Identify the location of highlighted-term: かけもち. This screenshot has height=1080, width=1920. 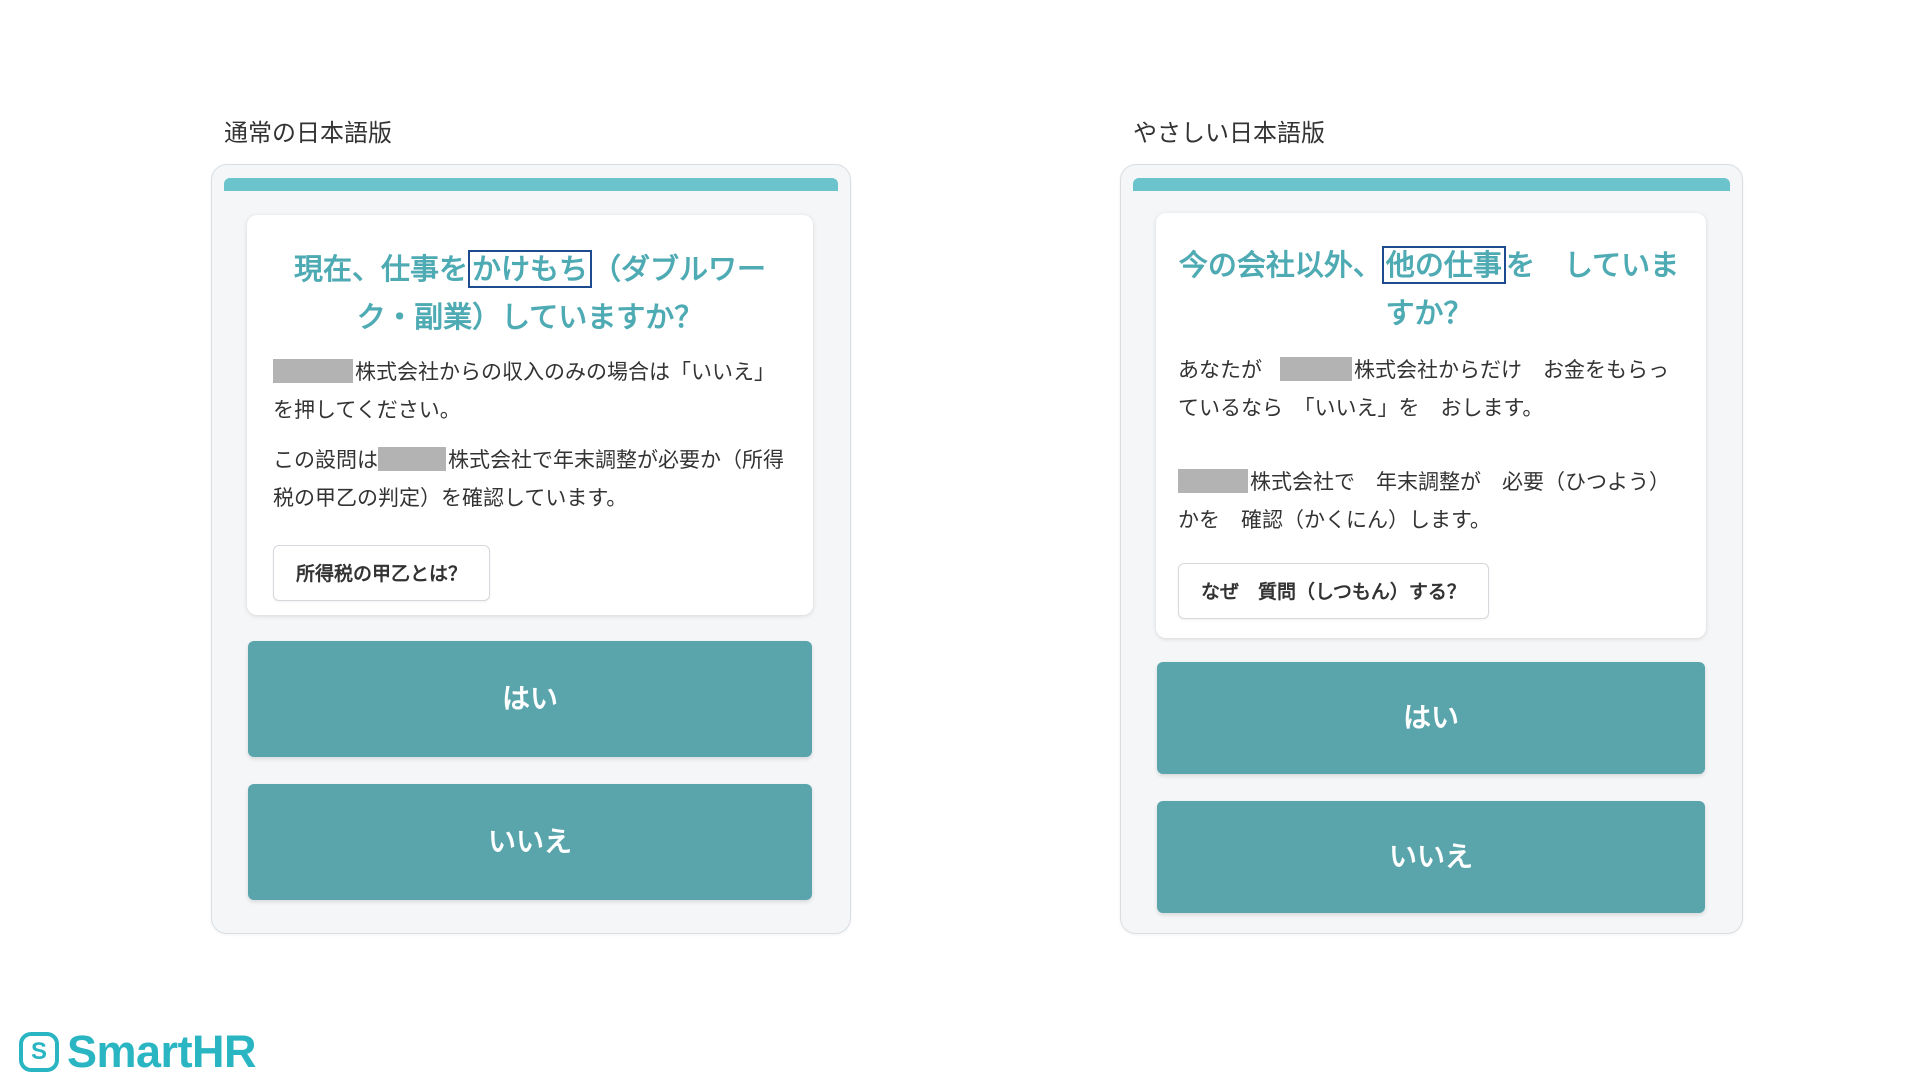
(529, 269).